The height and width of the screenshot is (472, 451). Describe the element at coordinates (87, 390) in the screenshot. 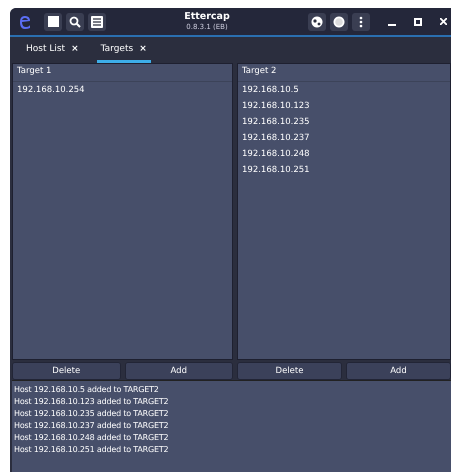

I see `log-line: Host 192.168.10.5 added to TARGET2` at that location.